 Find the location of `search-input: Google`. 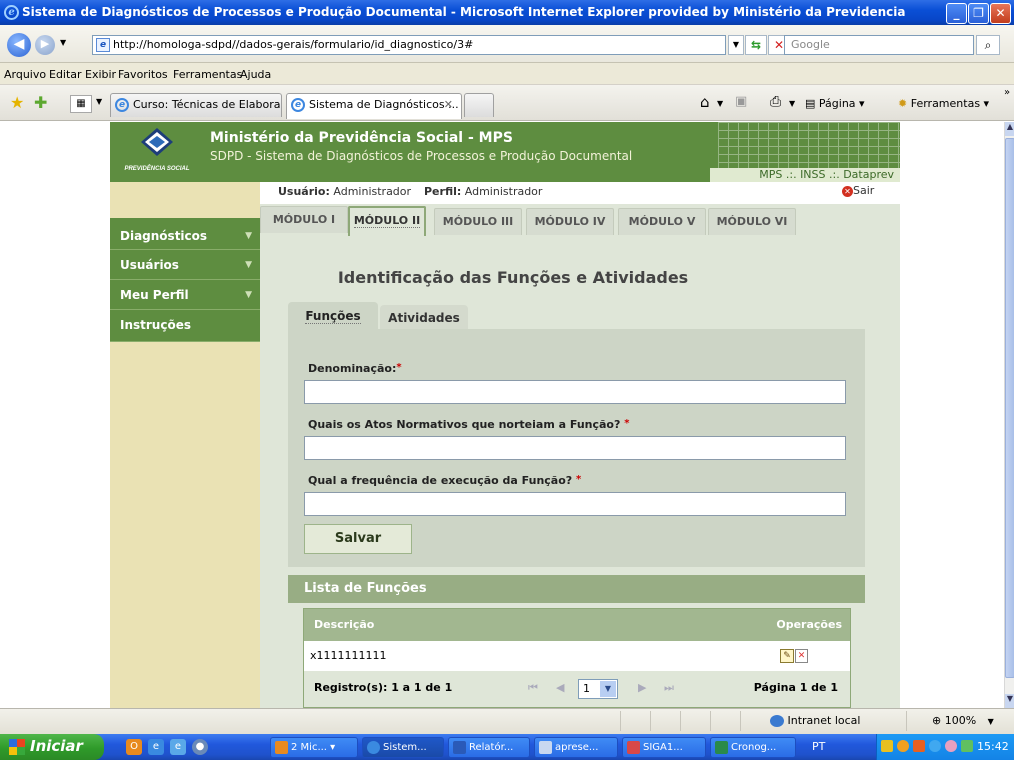

search-input: Google is located at coordinates (879, 45).